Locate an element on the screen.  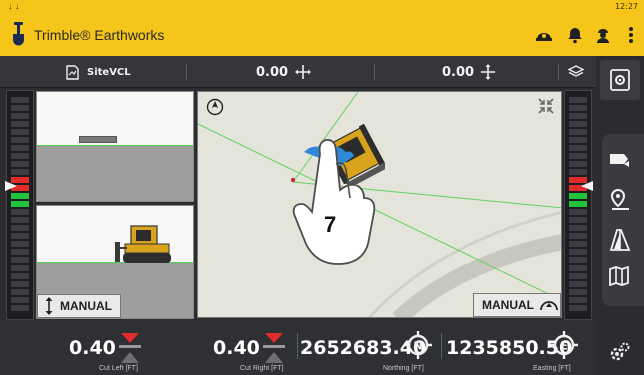
plan-view-mode-label: MANUAL is located at coordinates (508, 305).